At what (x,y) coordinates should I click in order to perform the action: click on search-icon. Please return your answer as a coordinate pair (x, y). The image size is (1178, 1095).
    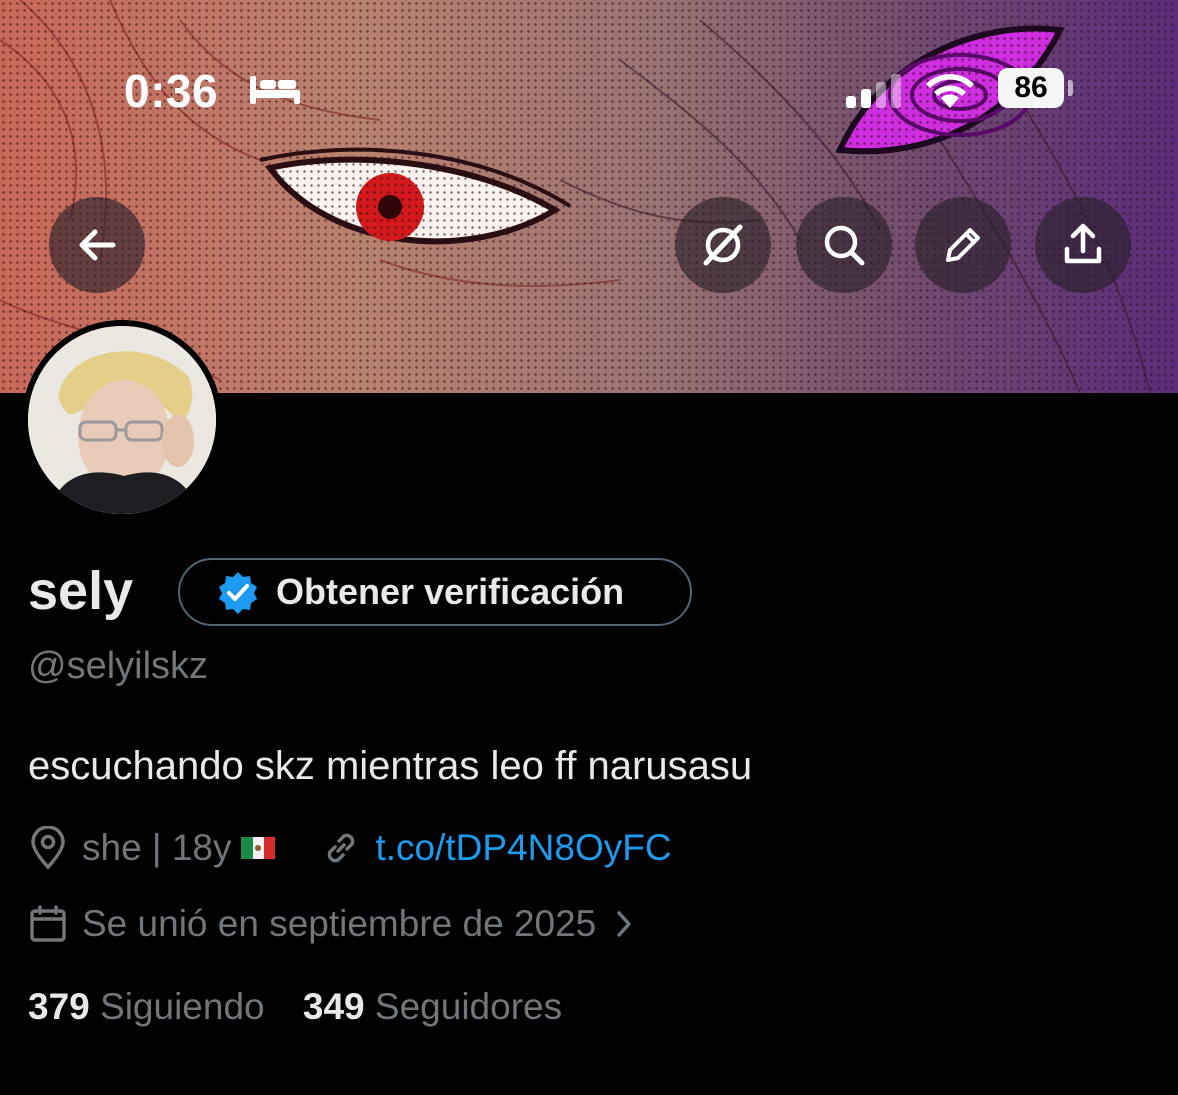
    Looking at the image, I should click on (844, 245).